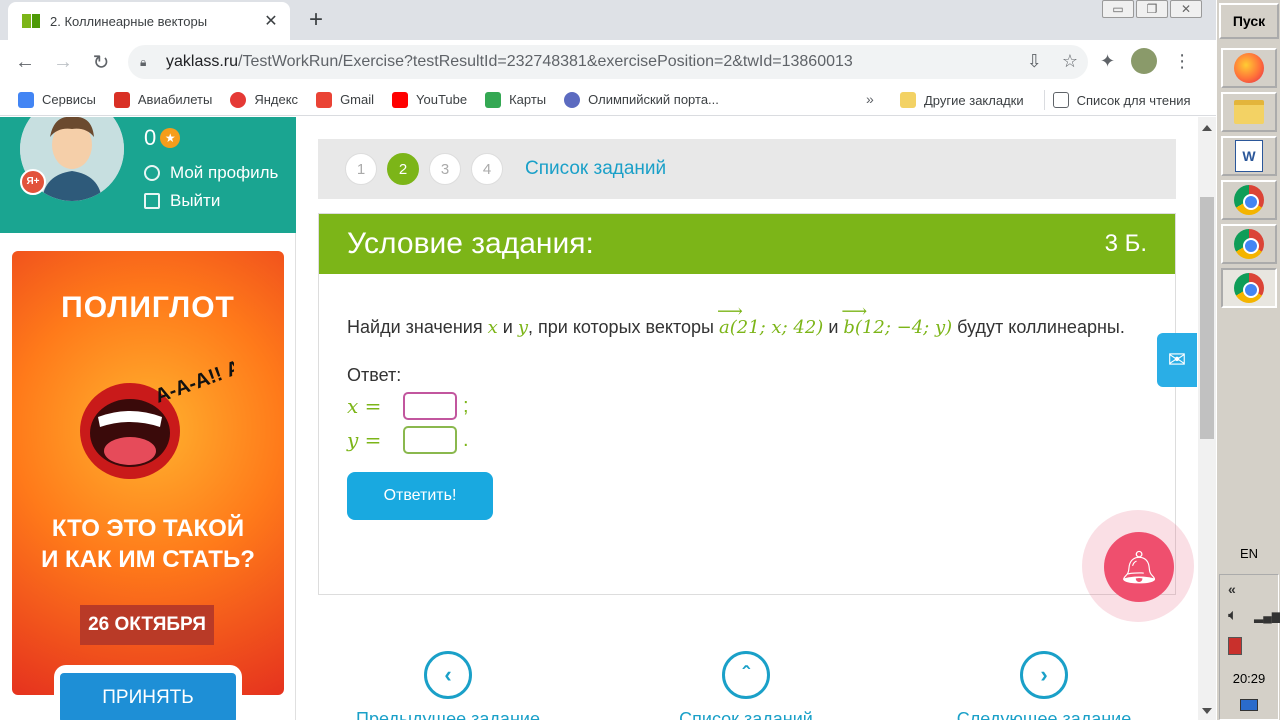 Image resolution: width=1280 pixels, height=720 pixels. Describe the element at coordinates (1034, 61) in the screenshot. I see `install-app-icon: ⇩` at that location.